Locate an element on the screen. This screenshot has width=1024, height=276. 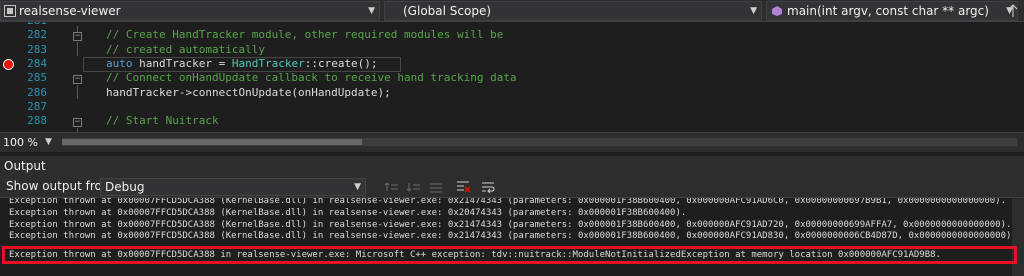
cpp-project-icon is located at coordinates (10, 11).